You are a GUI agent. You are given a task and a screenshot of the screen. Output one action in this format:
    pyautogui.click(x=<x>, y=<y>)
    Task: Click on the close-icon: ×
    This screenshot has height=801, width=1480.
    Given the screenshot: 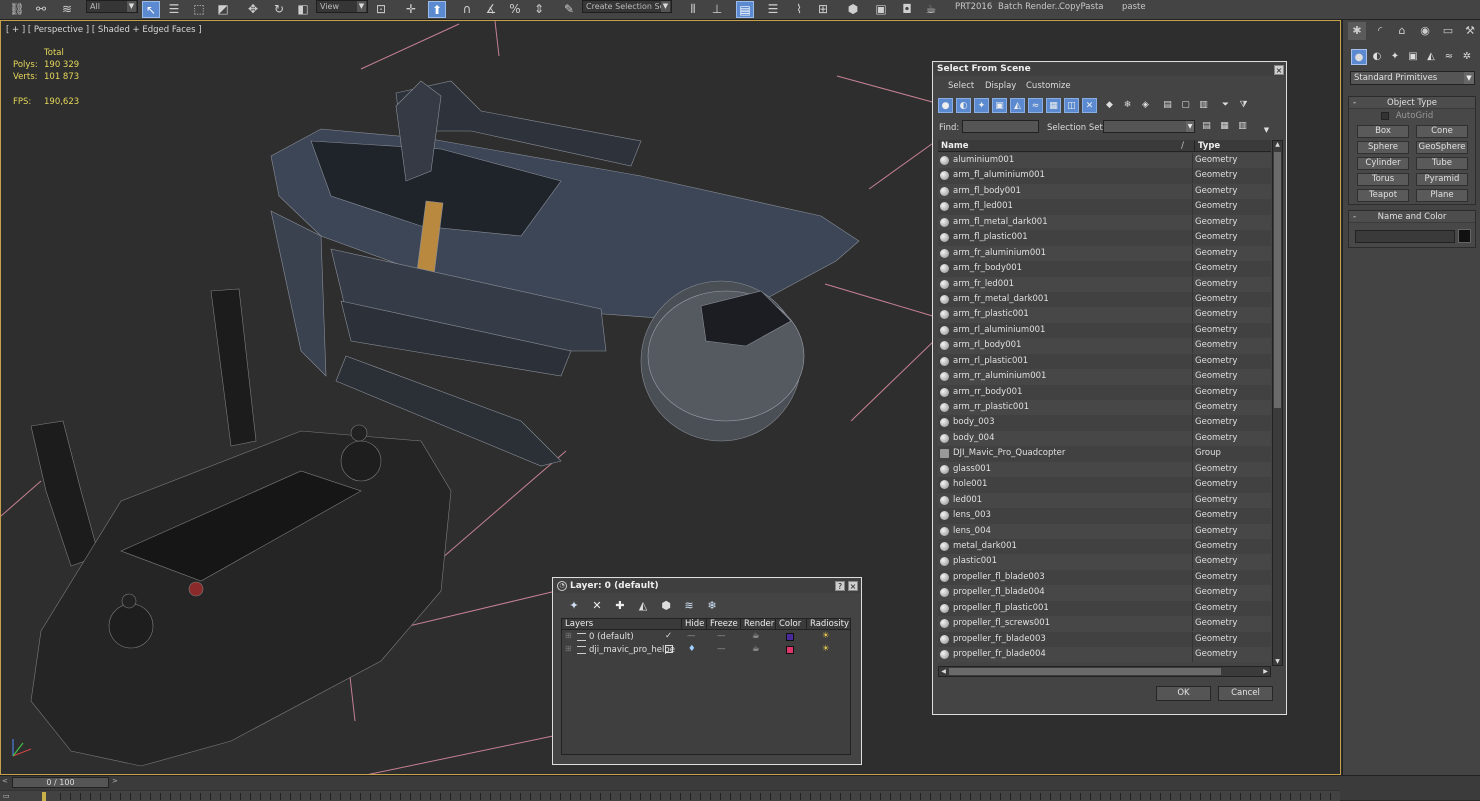 What is the action you would take?
    pyautogui.click(x=853, y=586)
    